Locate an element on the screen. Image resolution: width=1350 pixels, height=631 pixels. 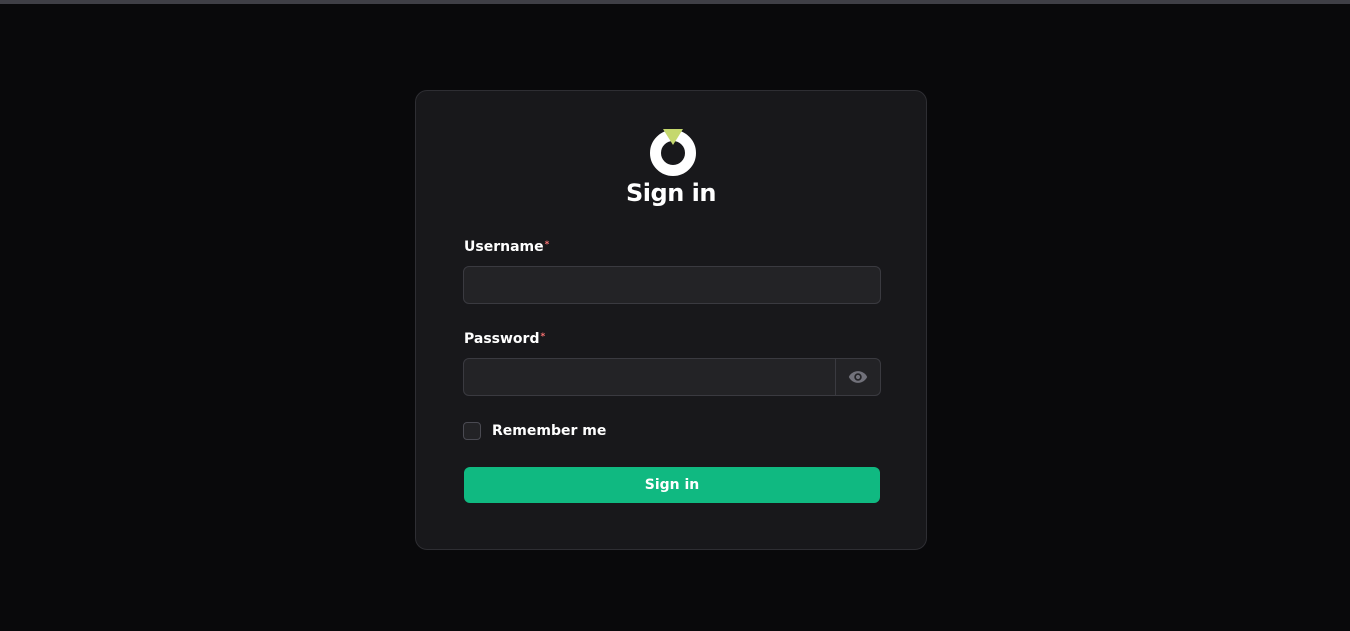
password-field is located at coordinates (672, 377).